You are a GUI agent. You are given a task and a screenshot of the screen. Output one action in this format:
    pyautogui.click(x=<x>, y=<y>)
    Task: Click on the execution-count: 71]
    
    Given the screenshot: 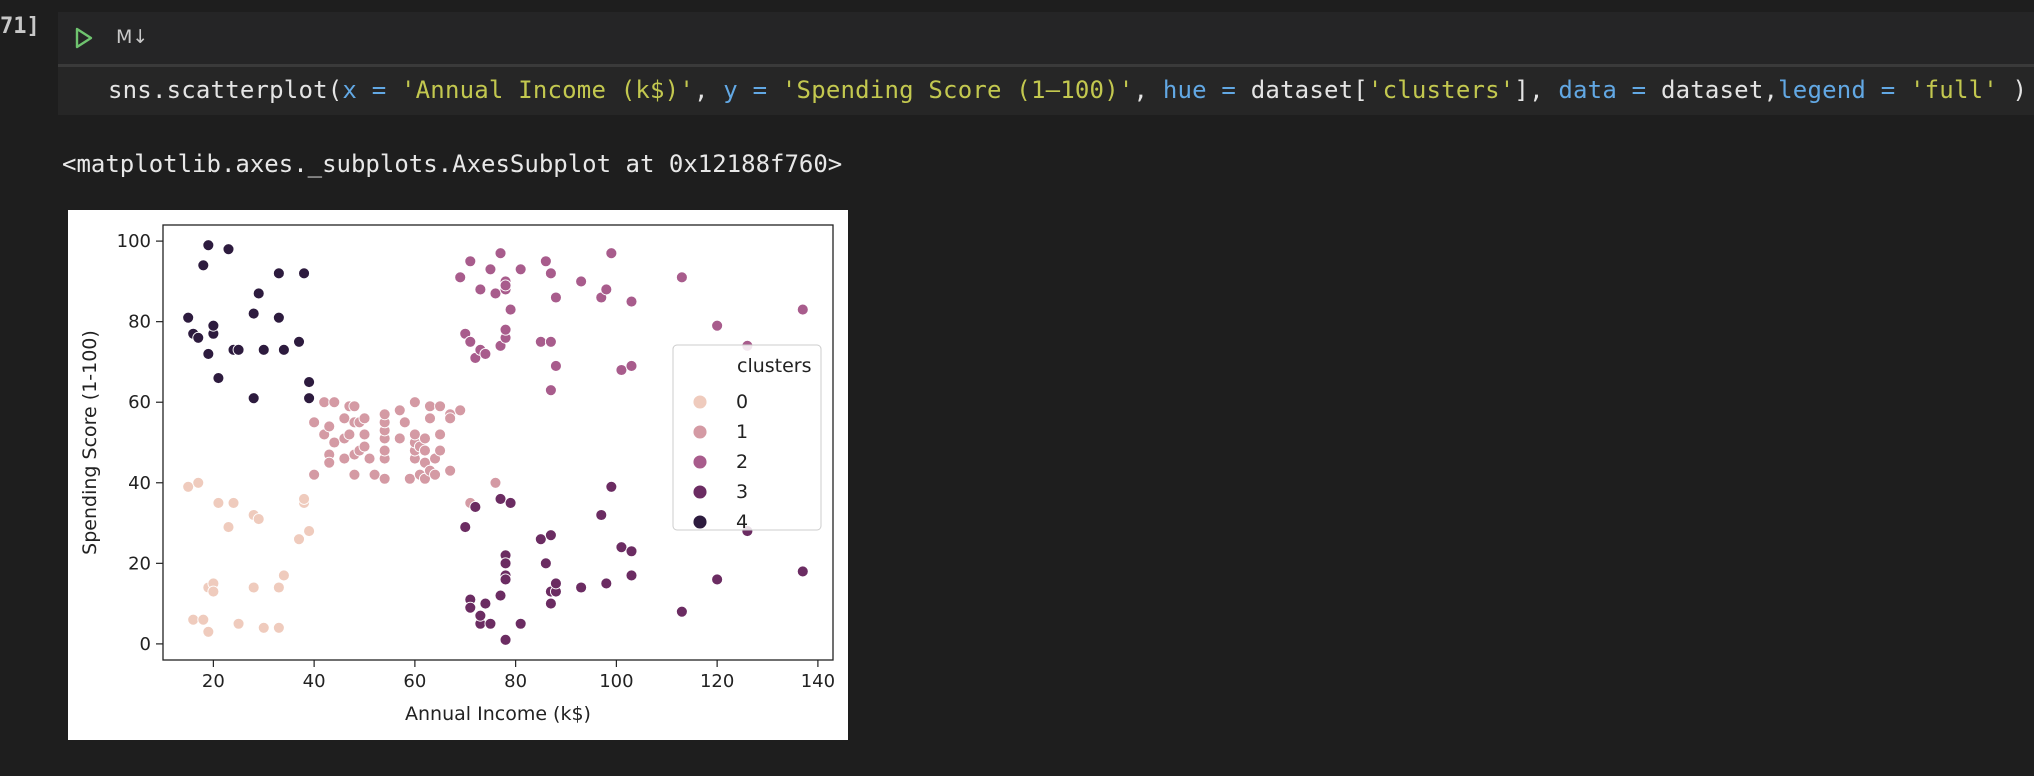 What is the action you would take?
    pyautogui.click(x=20, y=26)
    